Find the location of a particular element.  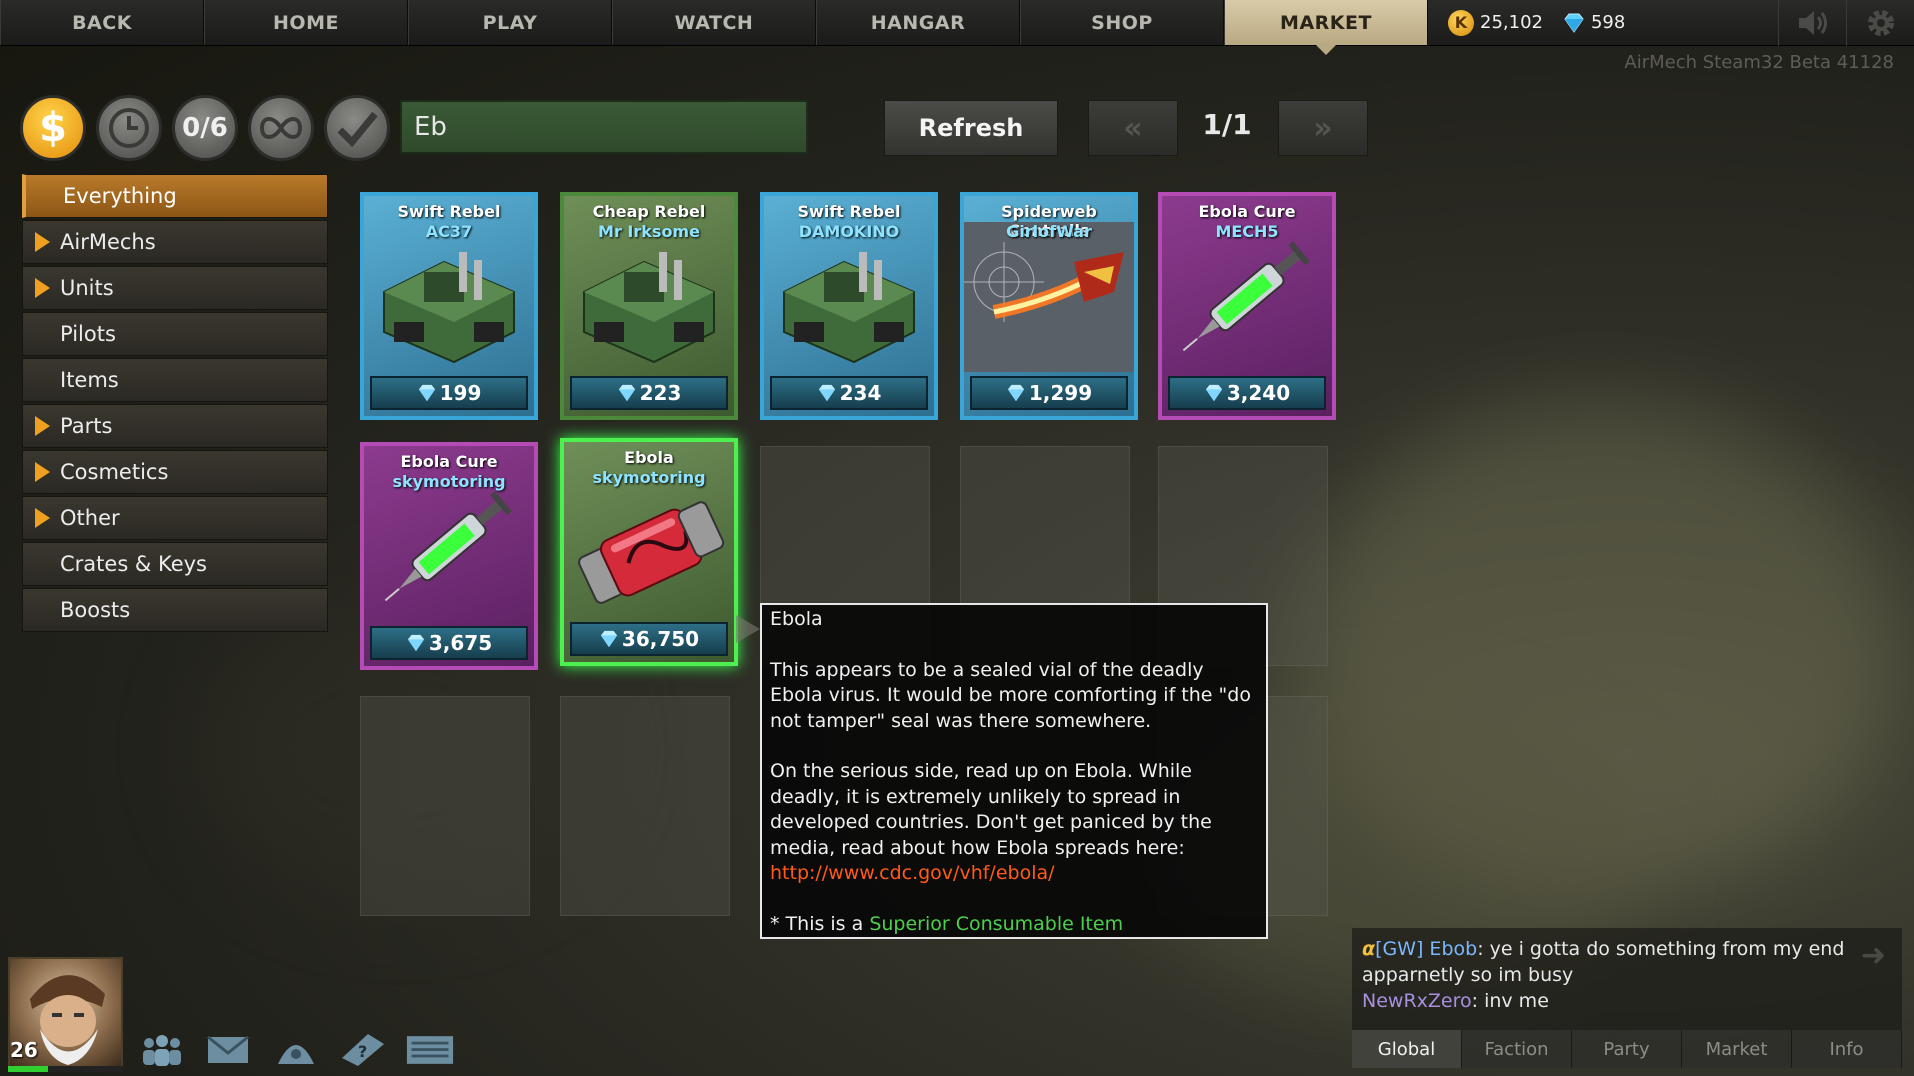

sidebar-item-cosmetics: Cosmetics is located at coordinates (175, 472).